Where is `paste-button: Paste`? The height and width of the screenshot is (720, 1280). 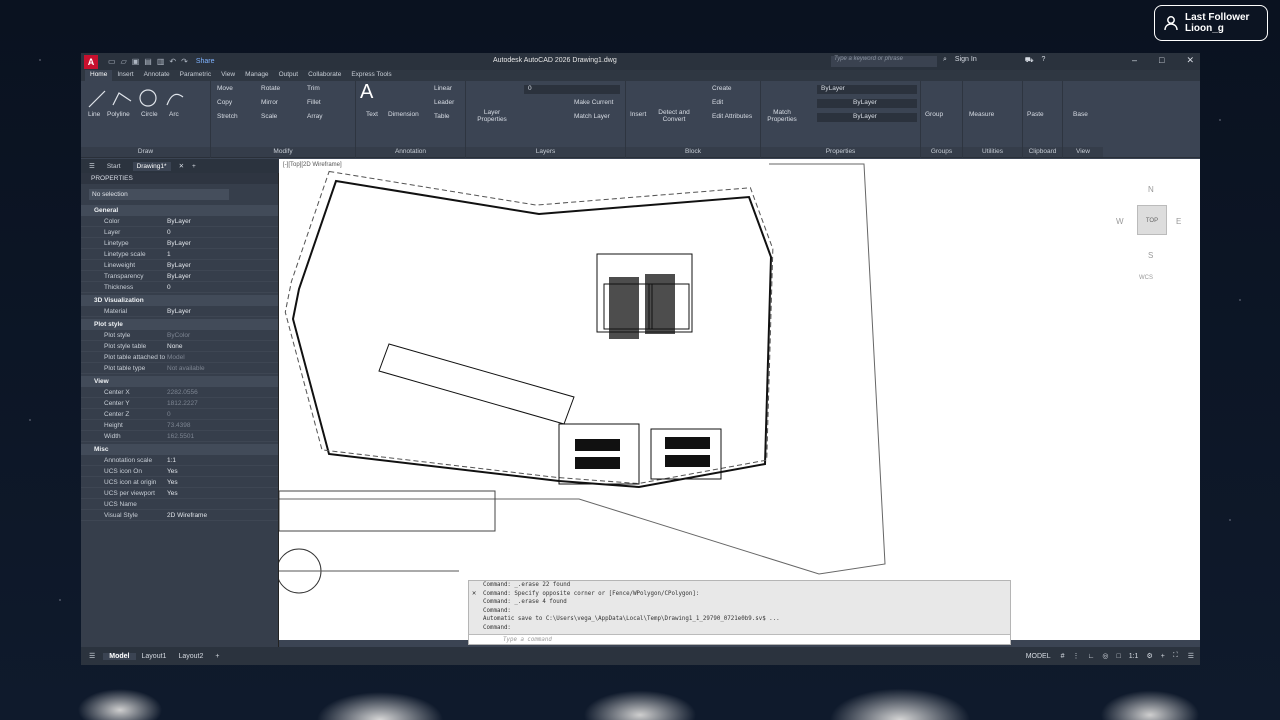
paste-button: Paste is located at coordinates (1035, 114).